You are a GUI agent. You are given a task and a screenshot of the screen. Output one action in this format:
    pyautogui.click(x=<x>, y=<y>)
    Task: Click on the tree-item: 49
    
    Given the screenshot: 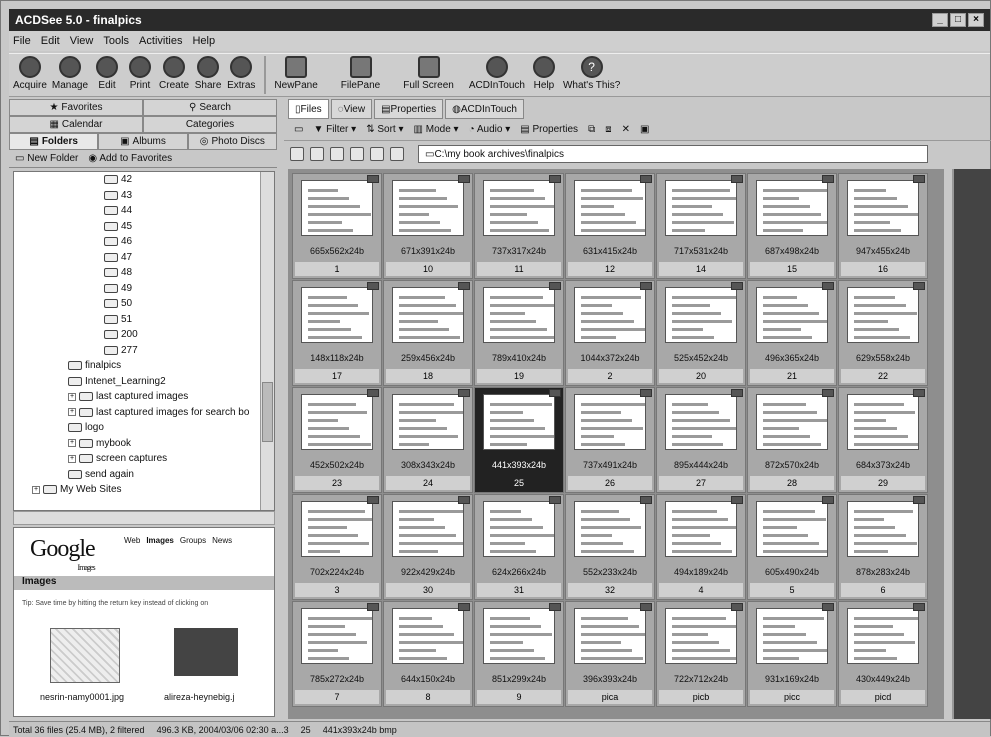 What is the action you would take?
    pyautogui.click(x=144, y=289)
    